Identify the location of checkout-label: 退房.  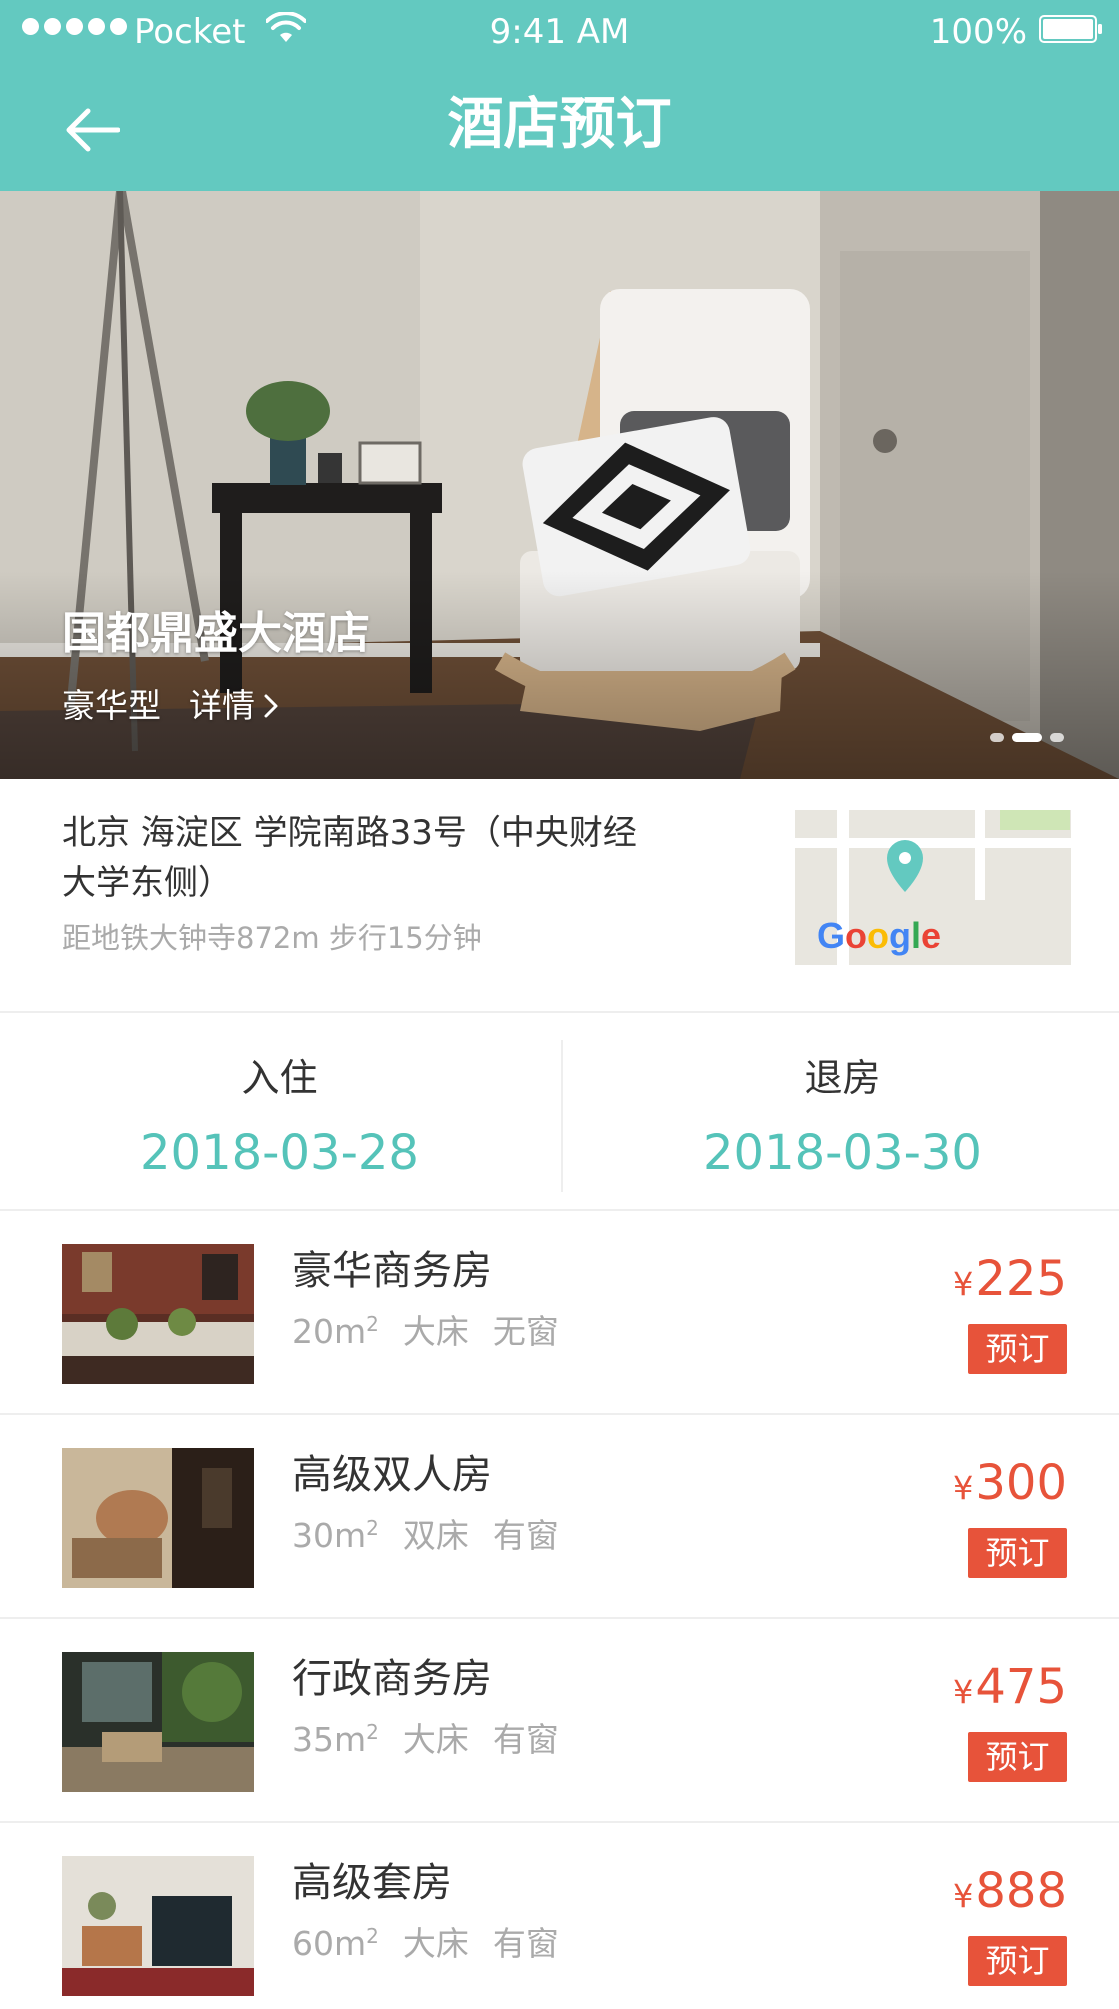
(842, 1078).